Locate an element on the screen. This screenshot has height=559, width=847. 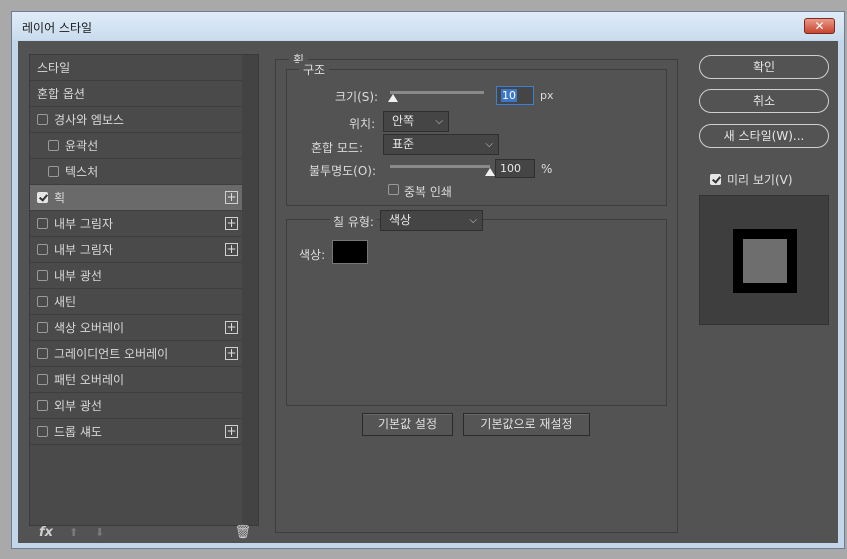
style-item-label: 혼합 옵션 is located at coordinates (61, 94).